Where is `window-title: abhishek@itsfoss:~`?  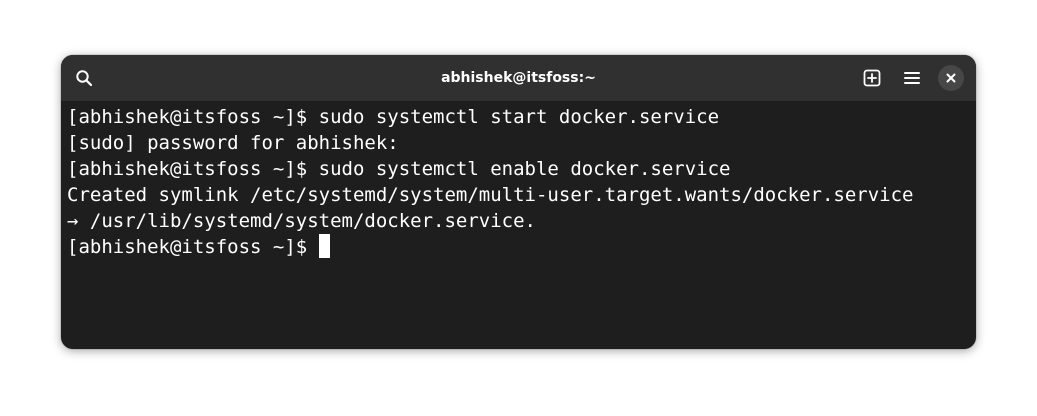
window-title: abhishek@itsfoss:~ is located at coordinates (518, 78).